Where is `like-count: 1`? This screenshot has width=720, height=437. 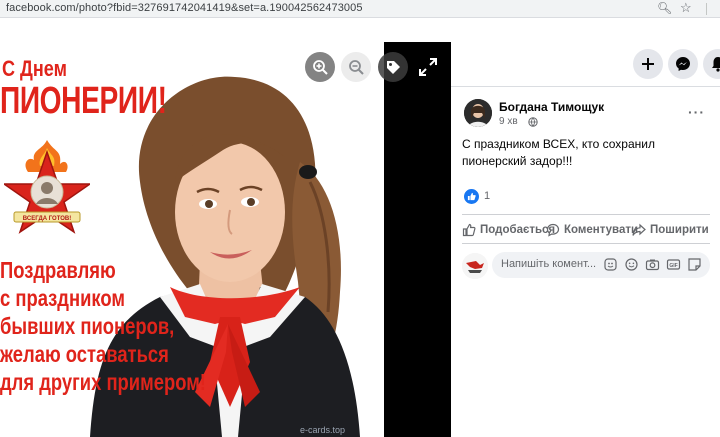
like-count: 1 is located at coordinates (487, 196).